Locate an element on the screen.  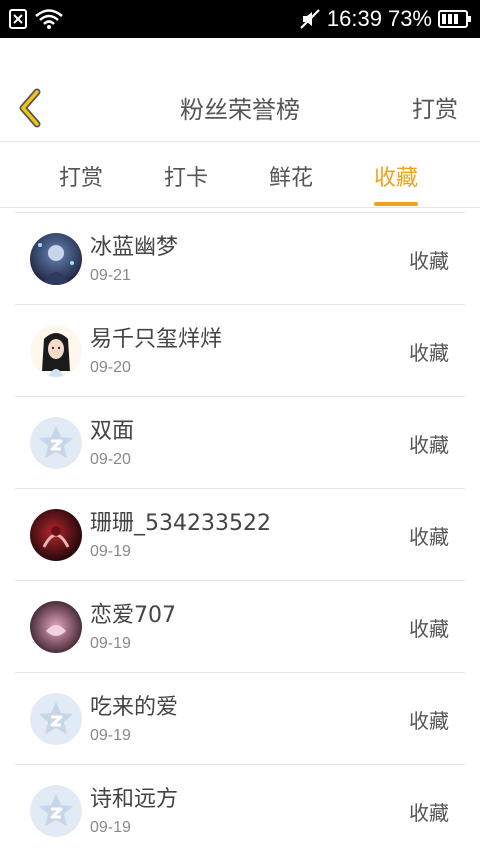
list-item: 恋爱707 09-19 收藏 is located at coordinates (240, 627).